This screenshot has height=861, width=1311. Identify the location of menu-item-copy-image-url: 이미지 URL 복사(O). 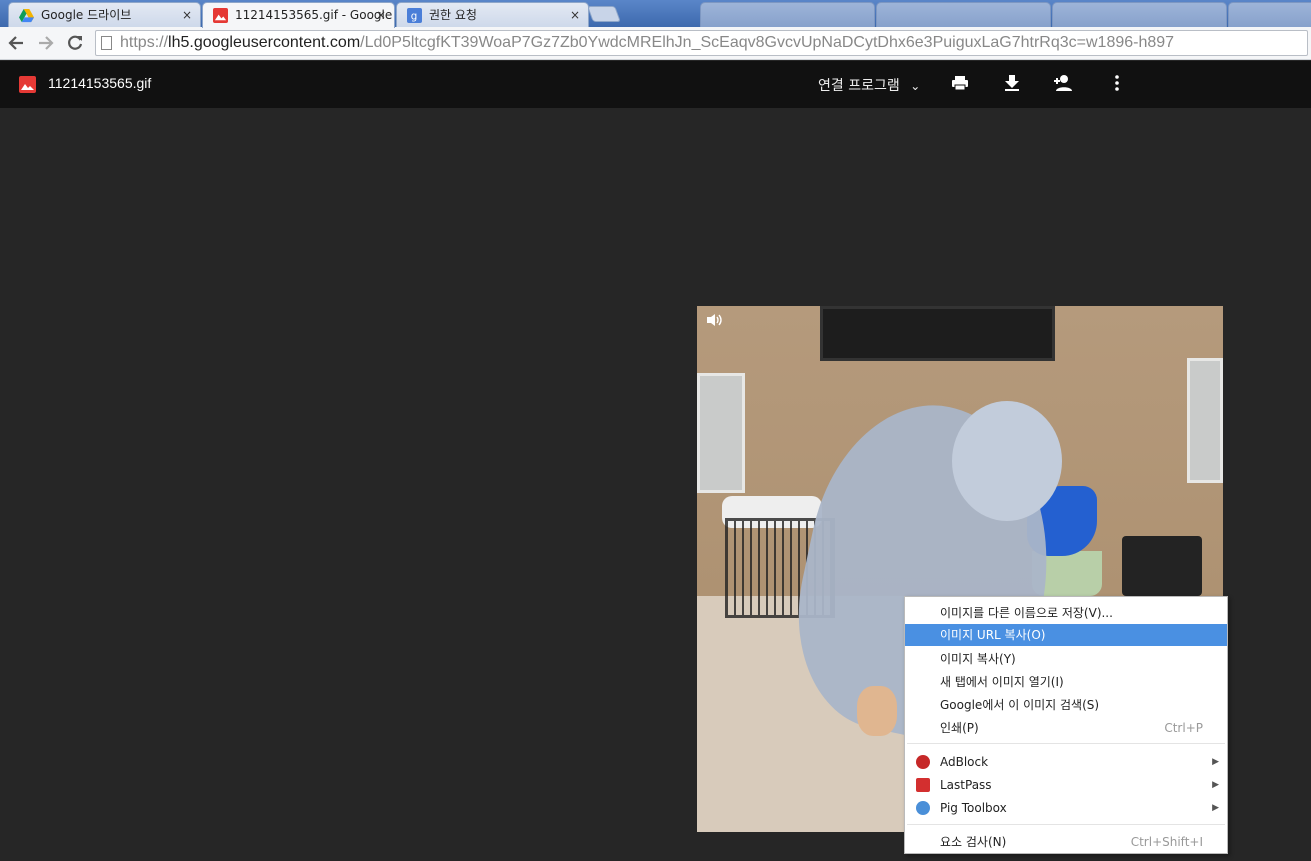
(1066, 635).